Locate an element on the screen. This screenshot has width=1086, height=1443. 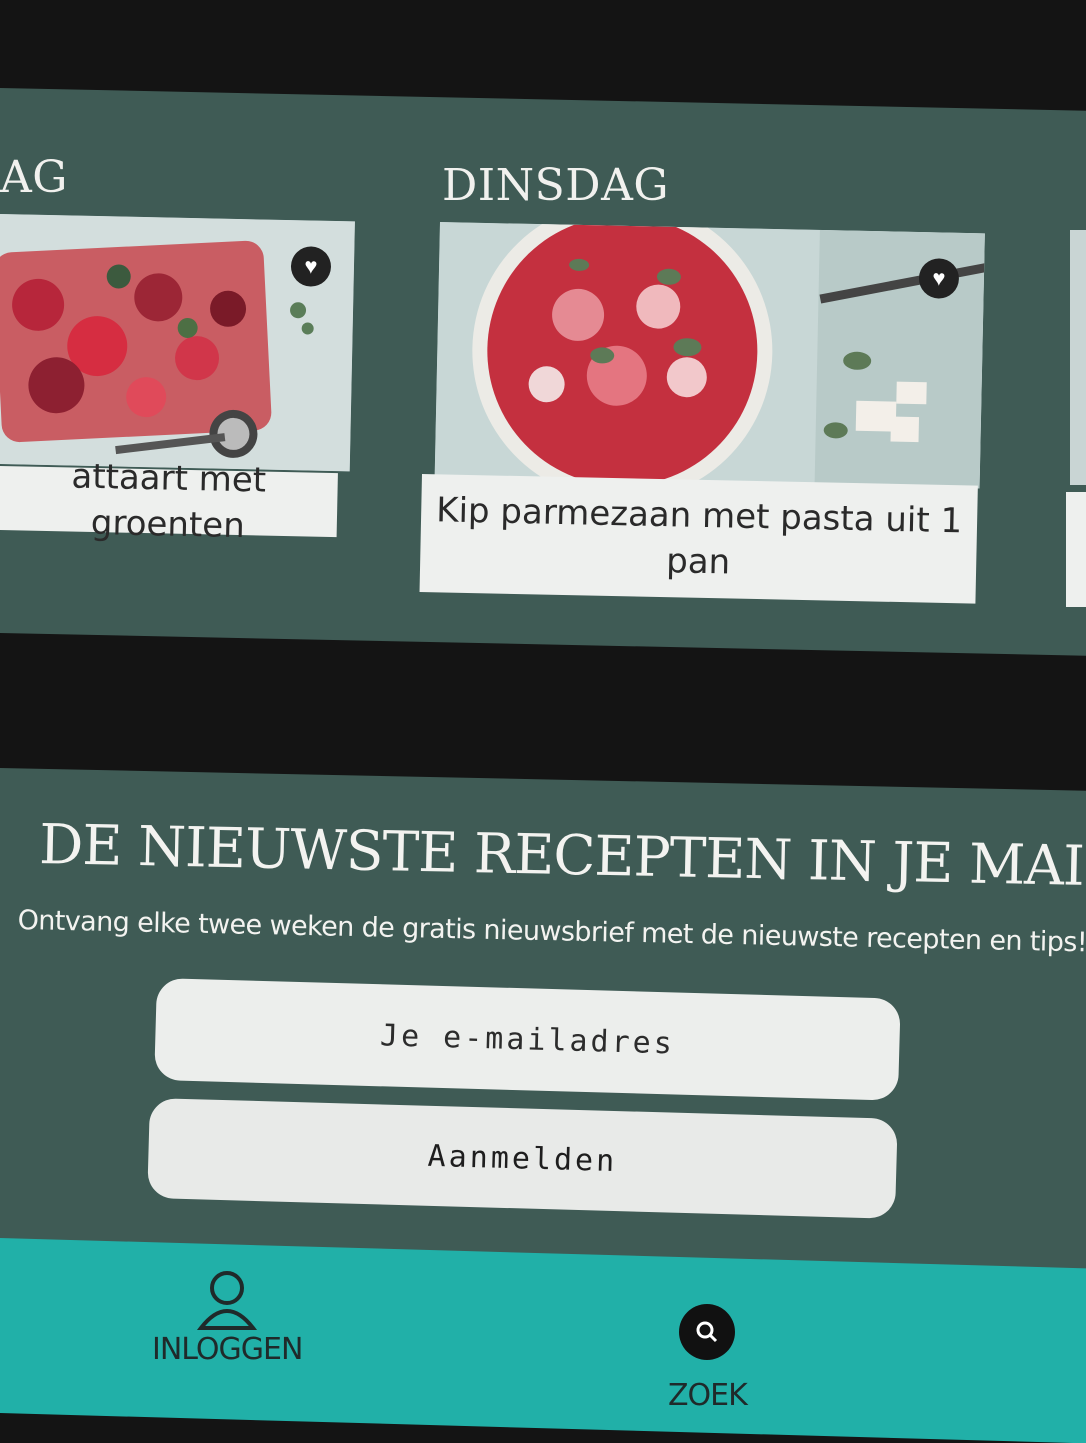
day-label: AG is located at coordinates (34, 177).